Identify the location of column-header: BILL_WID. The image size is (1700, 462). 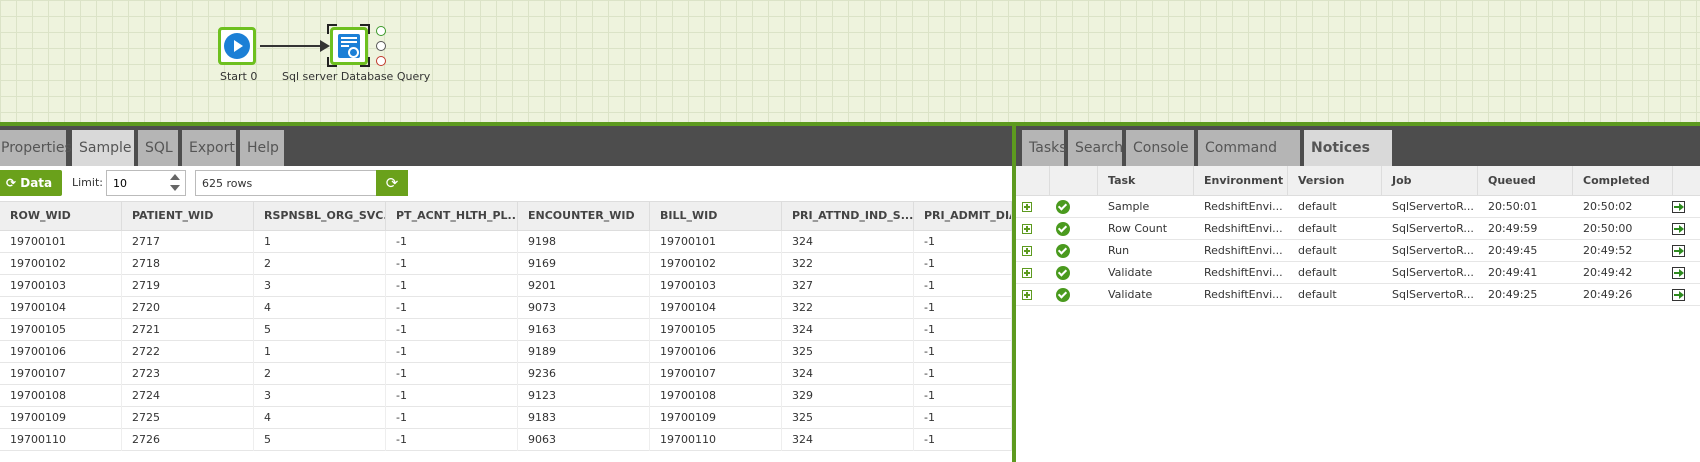
(716, 216).